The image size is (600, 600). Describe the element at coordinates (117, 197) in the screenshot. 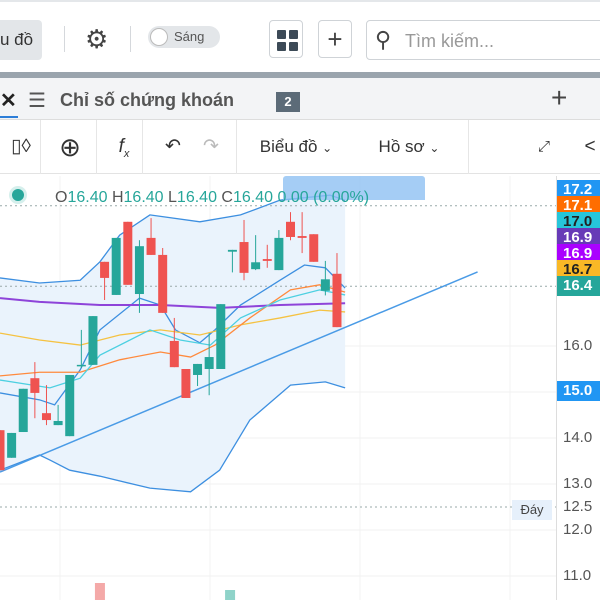

I see `high-label: H` at that location.